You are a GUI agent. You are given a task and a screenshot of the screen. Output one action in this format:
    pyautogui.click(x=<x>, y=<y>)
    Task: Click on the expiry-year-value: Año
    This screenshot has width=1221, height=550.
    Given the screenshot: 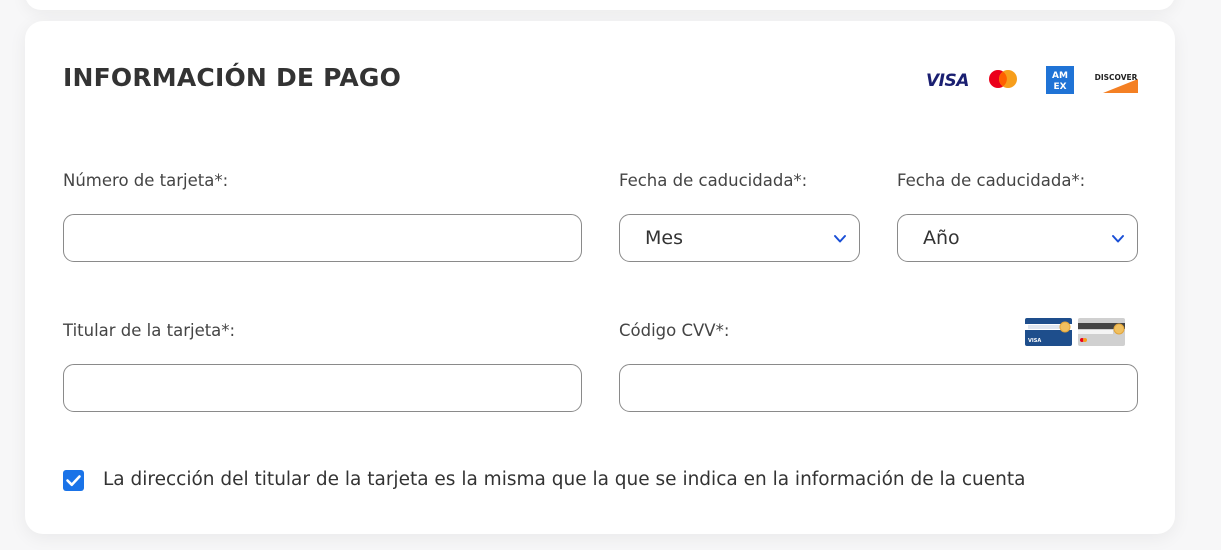 What is the action you would take?
    pyautogui.click(x=941, y=238)
    